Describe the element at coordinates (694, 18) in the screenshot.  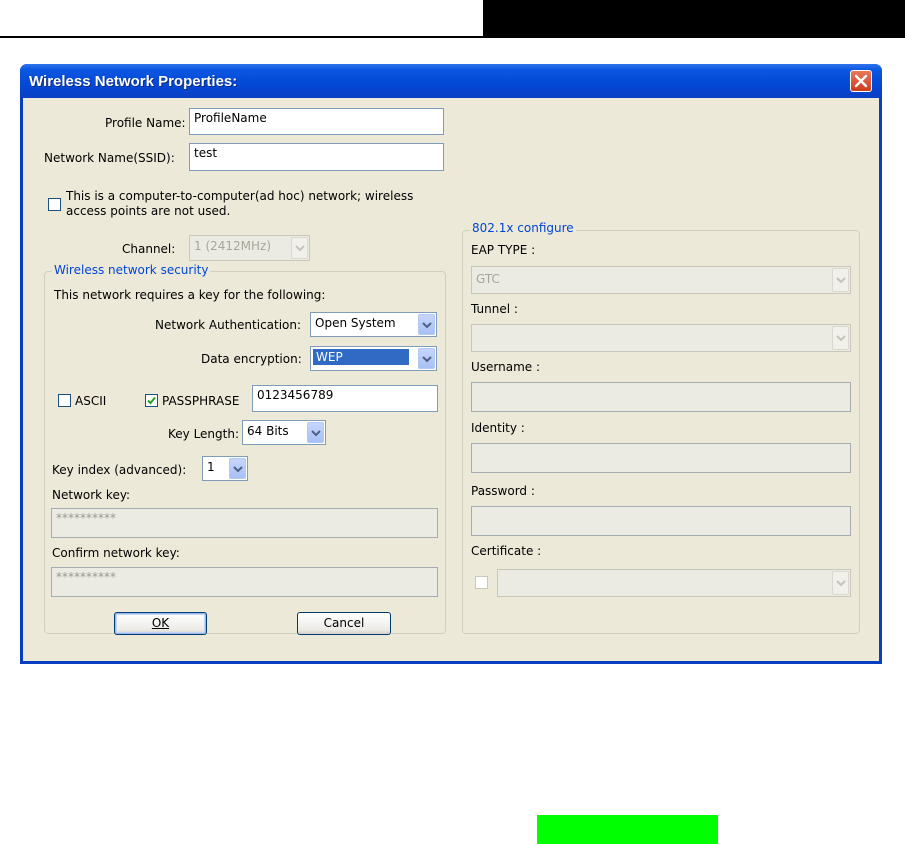
I see `page-header-bar` at that location.